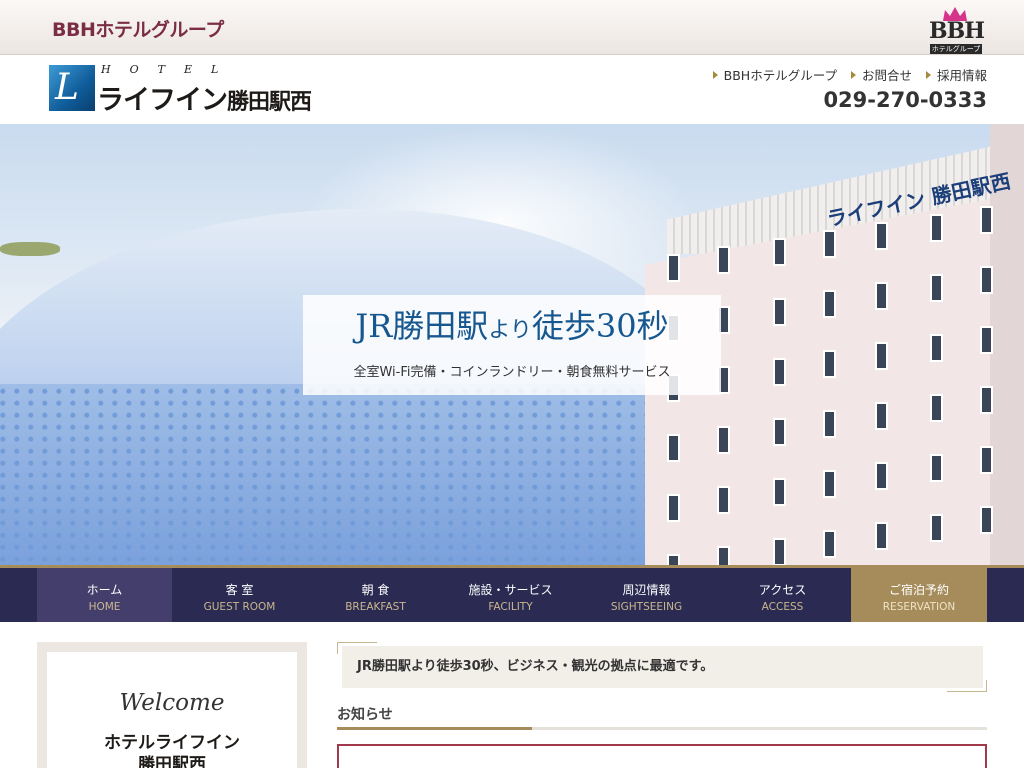 The image size is (1024, 768). What do you see at coordinates (239, 590) in the screenshot?
I see `nav-label-jp: 客 室` at bounding box center [239, 590].